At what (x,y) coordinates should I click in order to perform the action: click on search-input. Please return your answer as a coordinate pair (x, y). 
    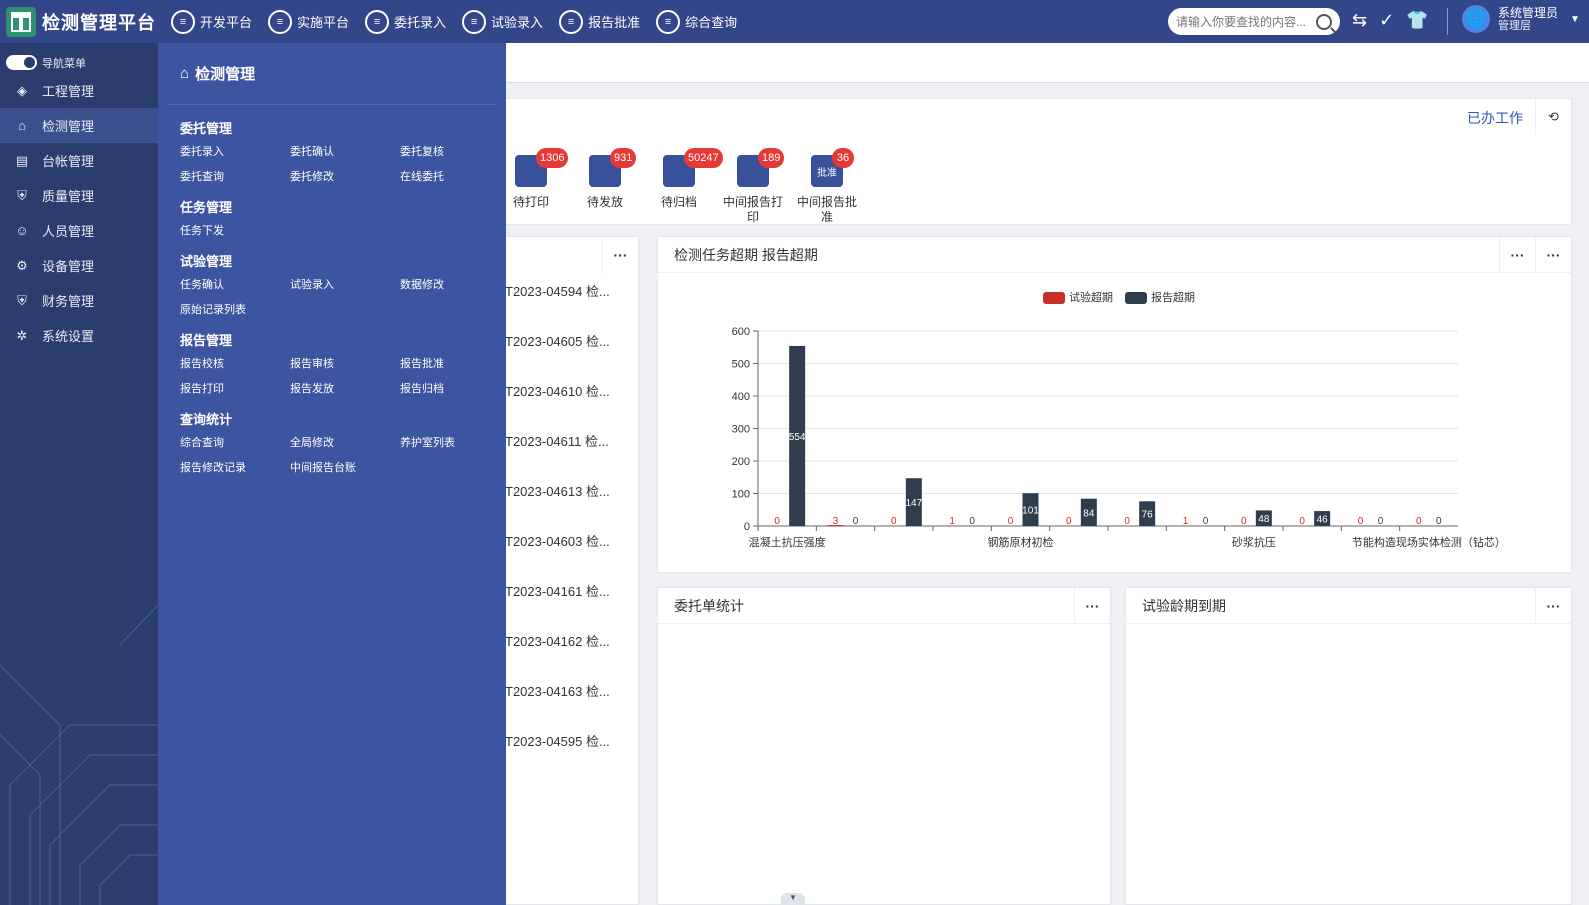
    Looking at the image, I should click on (1246, 21).